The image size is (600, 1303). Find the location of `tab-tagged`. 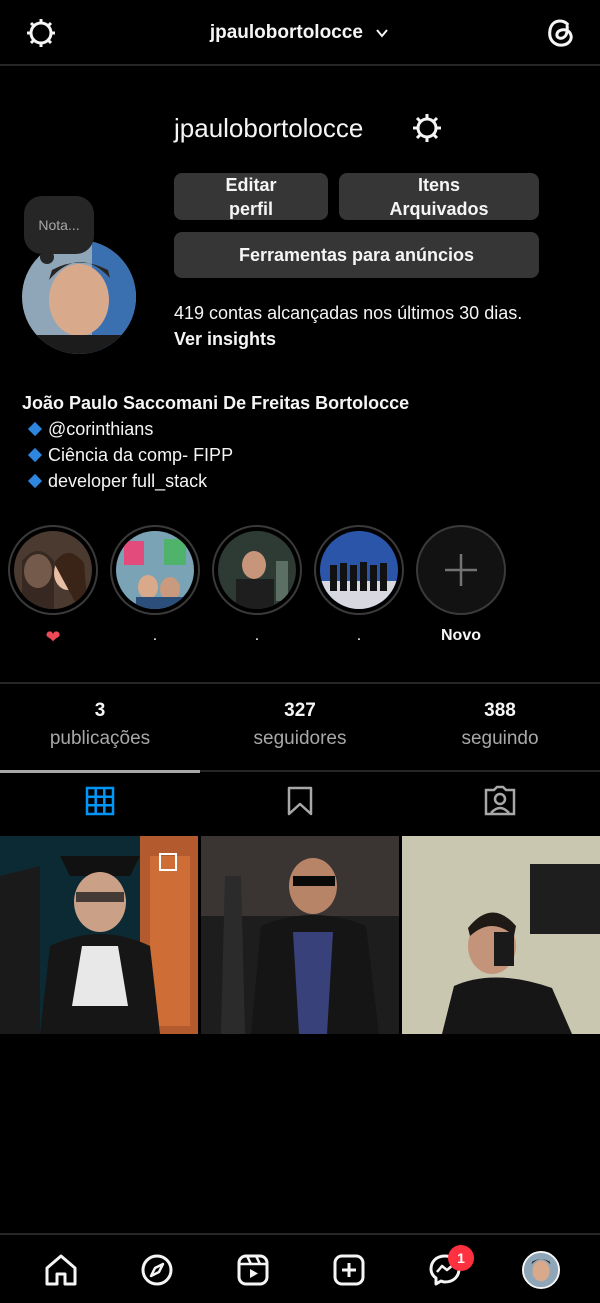

tab-tagged is located at coordinates (500, 803).